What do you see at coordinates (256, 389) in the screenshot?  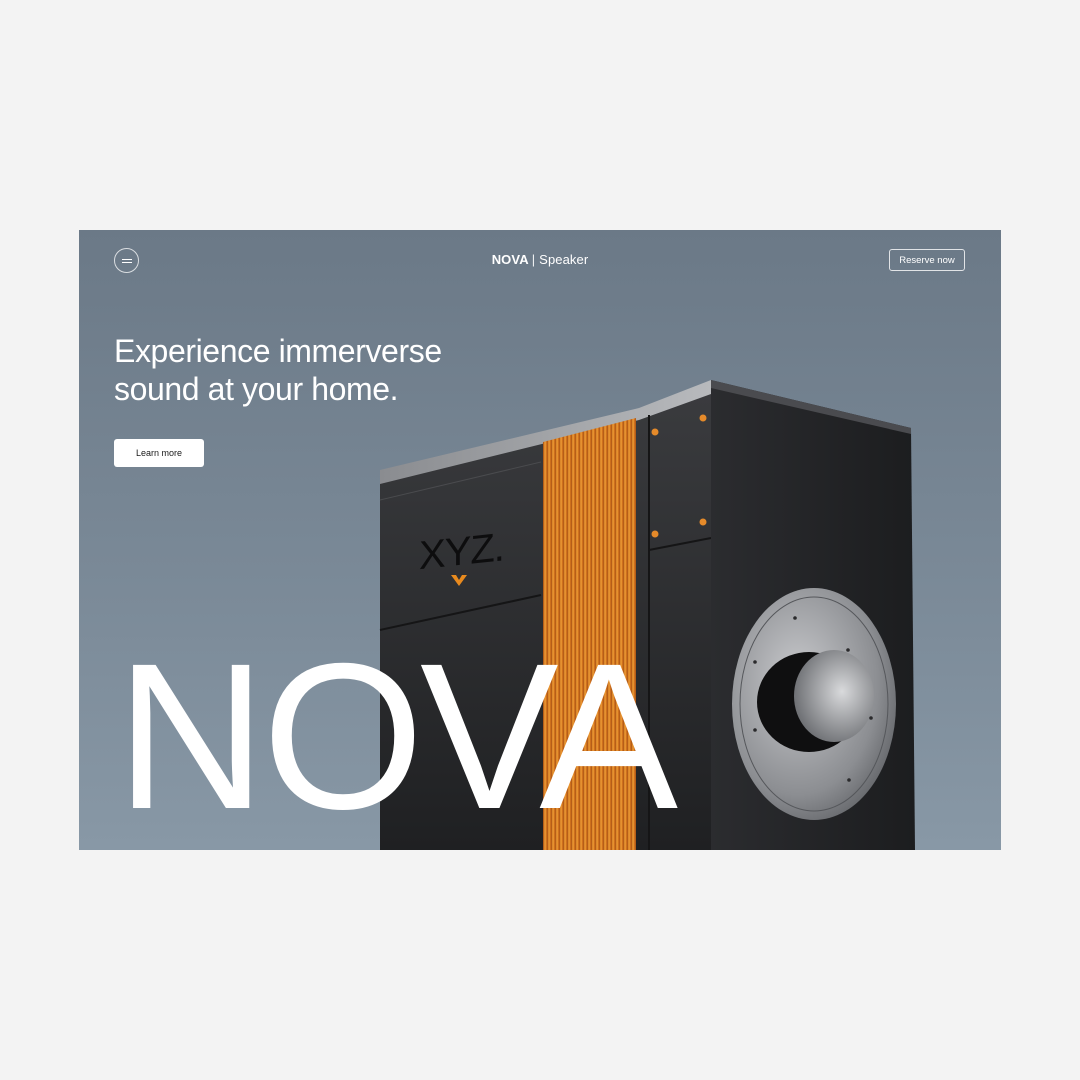 I see `headline-line-2: sound at your home.` at bounding box center [256, 389].